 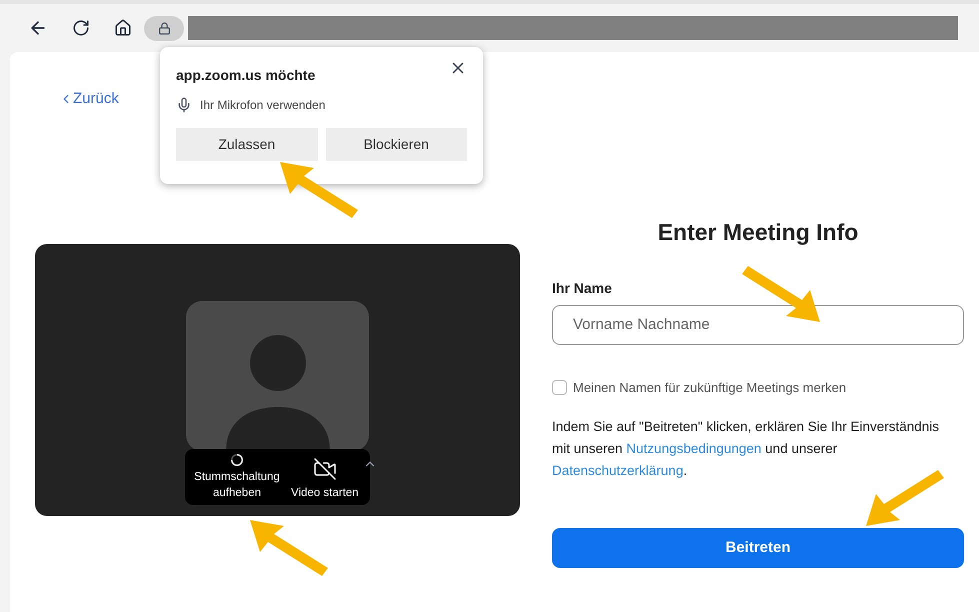 What do you see at coordinates (758, 324) in the screenshot?
I see `name-field: Vorname Nachname` at bounding box center [758, 324].